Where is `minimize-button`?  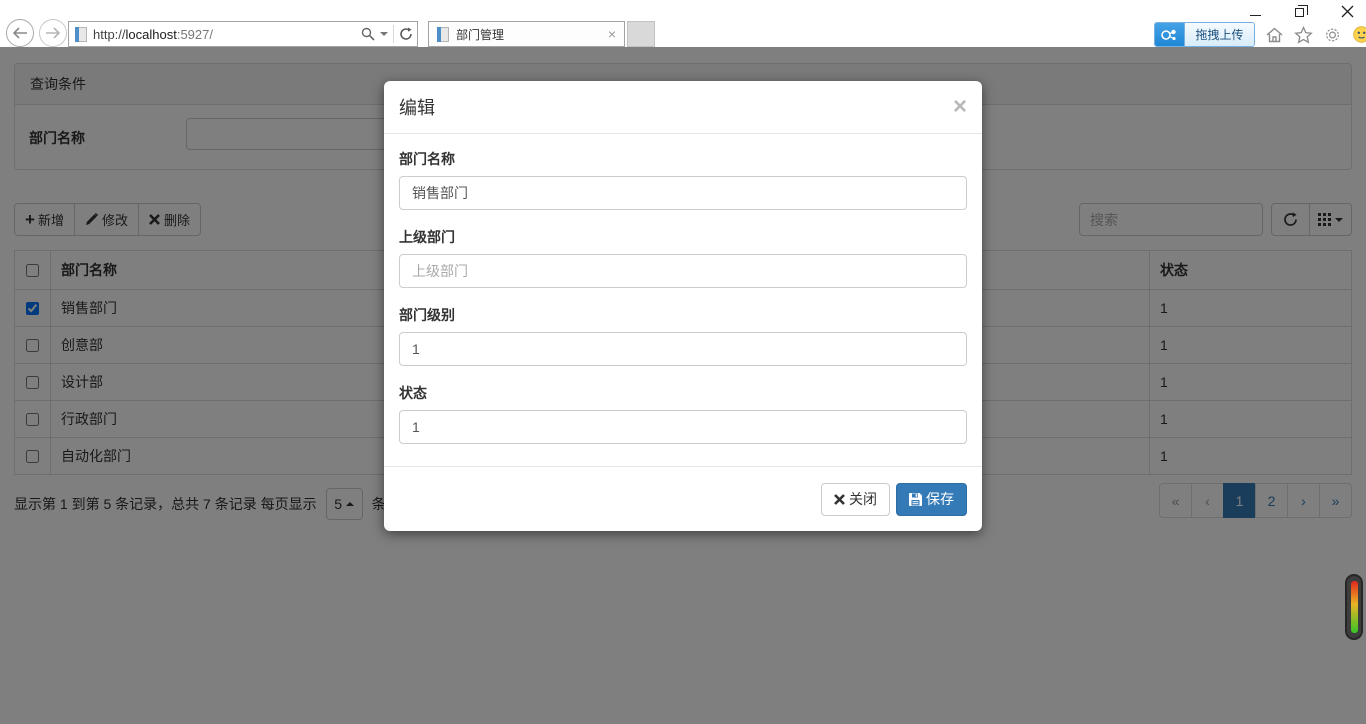
minimize-button is located at coordinates (1255, 11).